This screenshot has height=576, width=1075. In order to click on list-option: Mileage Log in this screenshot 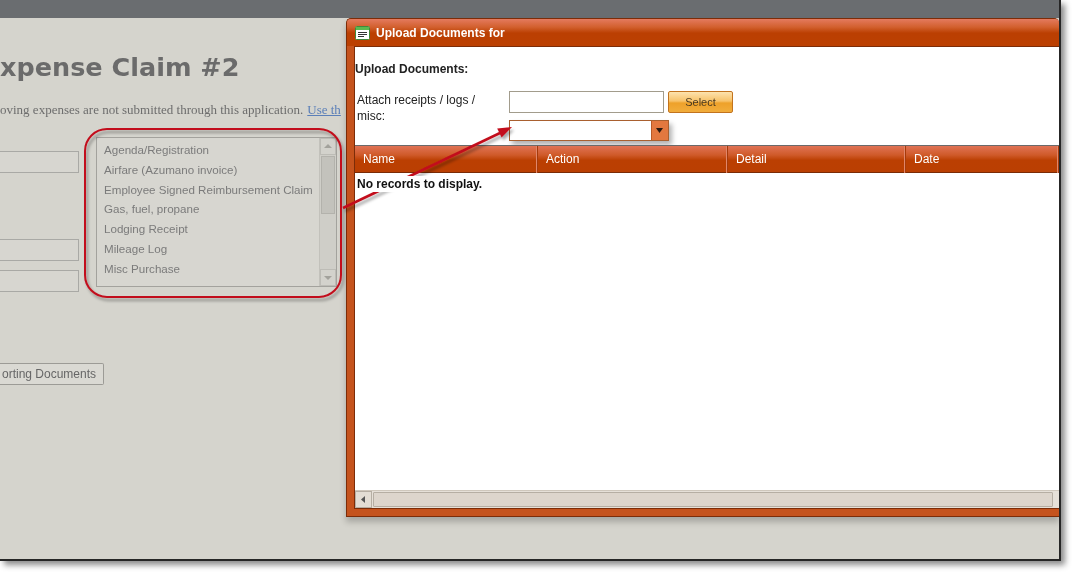, I will do `click(136, 249)`.